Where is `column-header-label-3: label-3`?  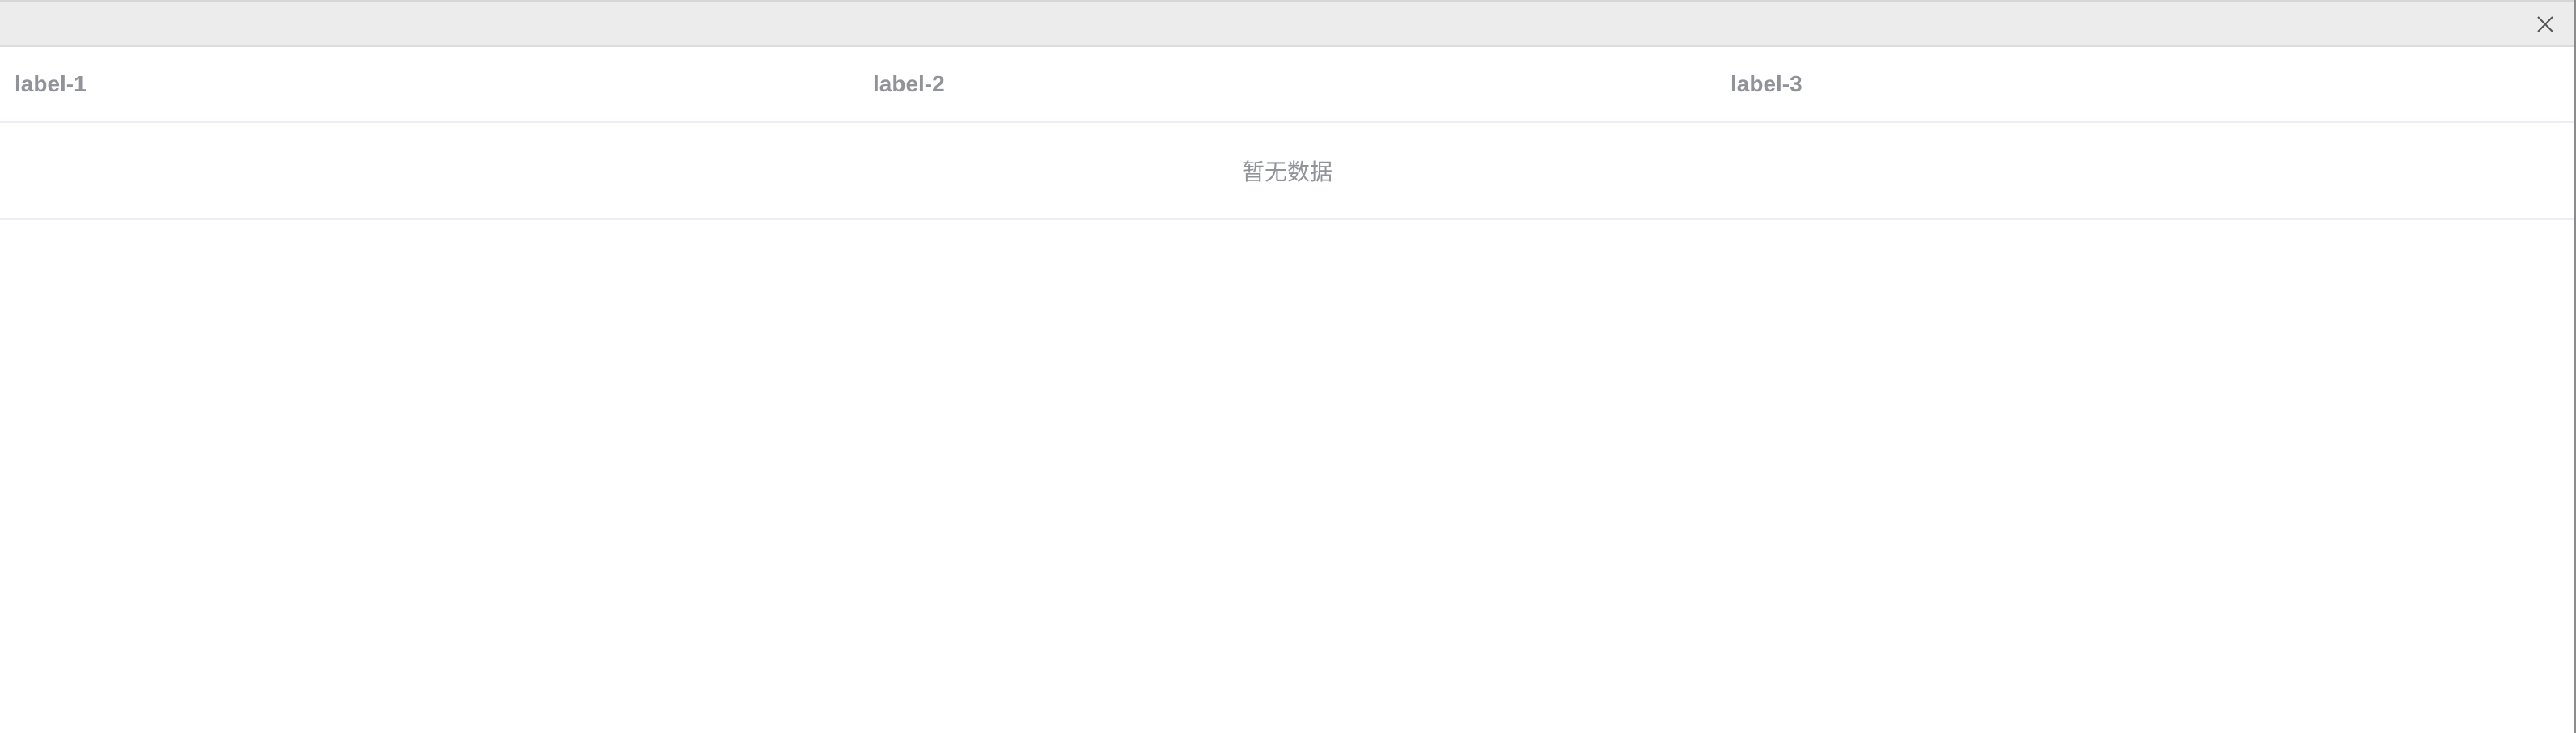 column-header-label-3: label-3 is located at coordinates (1767, 84).